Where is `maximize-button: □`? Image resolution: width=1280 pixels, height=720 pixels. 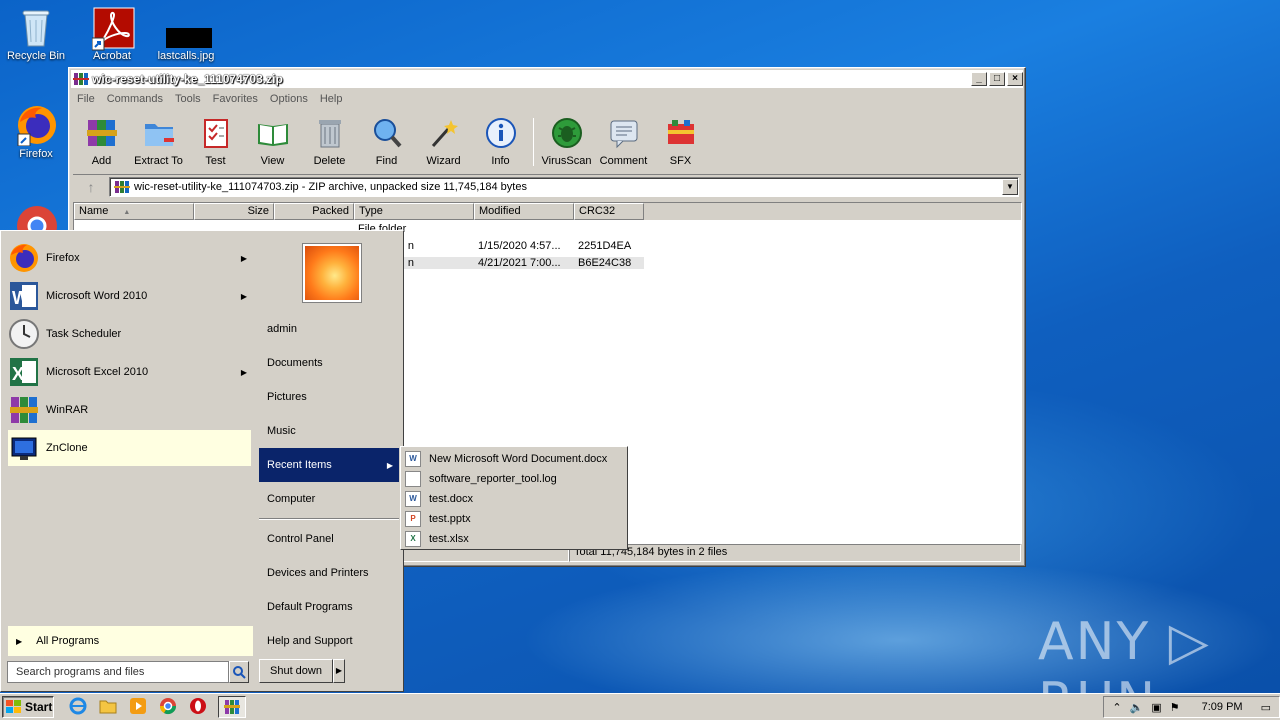 maximize-button: □ is located at coordinates (997, 79).